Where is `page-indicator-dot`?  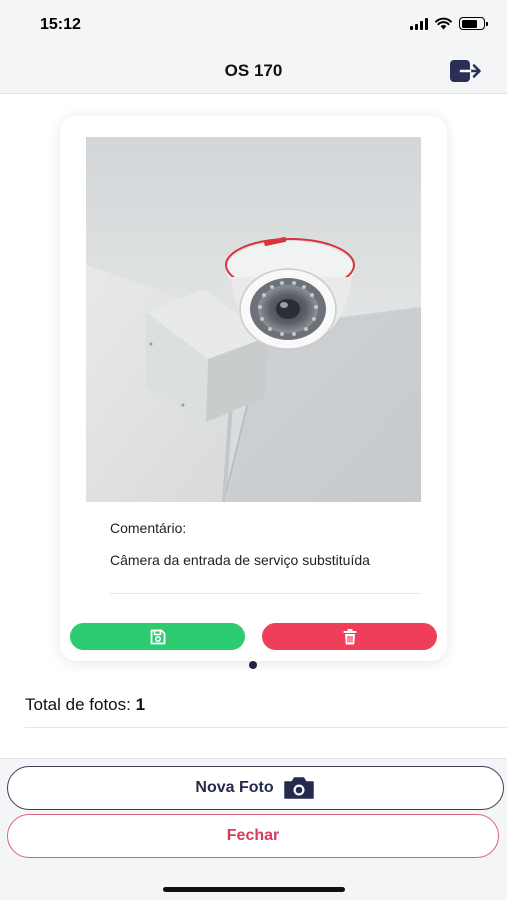 page-indicator-dot is located at coordinates (253, 665).